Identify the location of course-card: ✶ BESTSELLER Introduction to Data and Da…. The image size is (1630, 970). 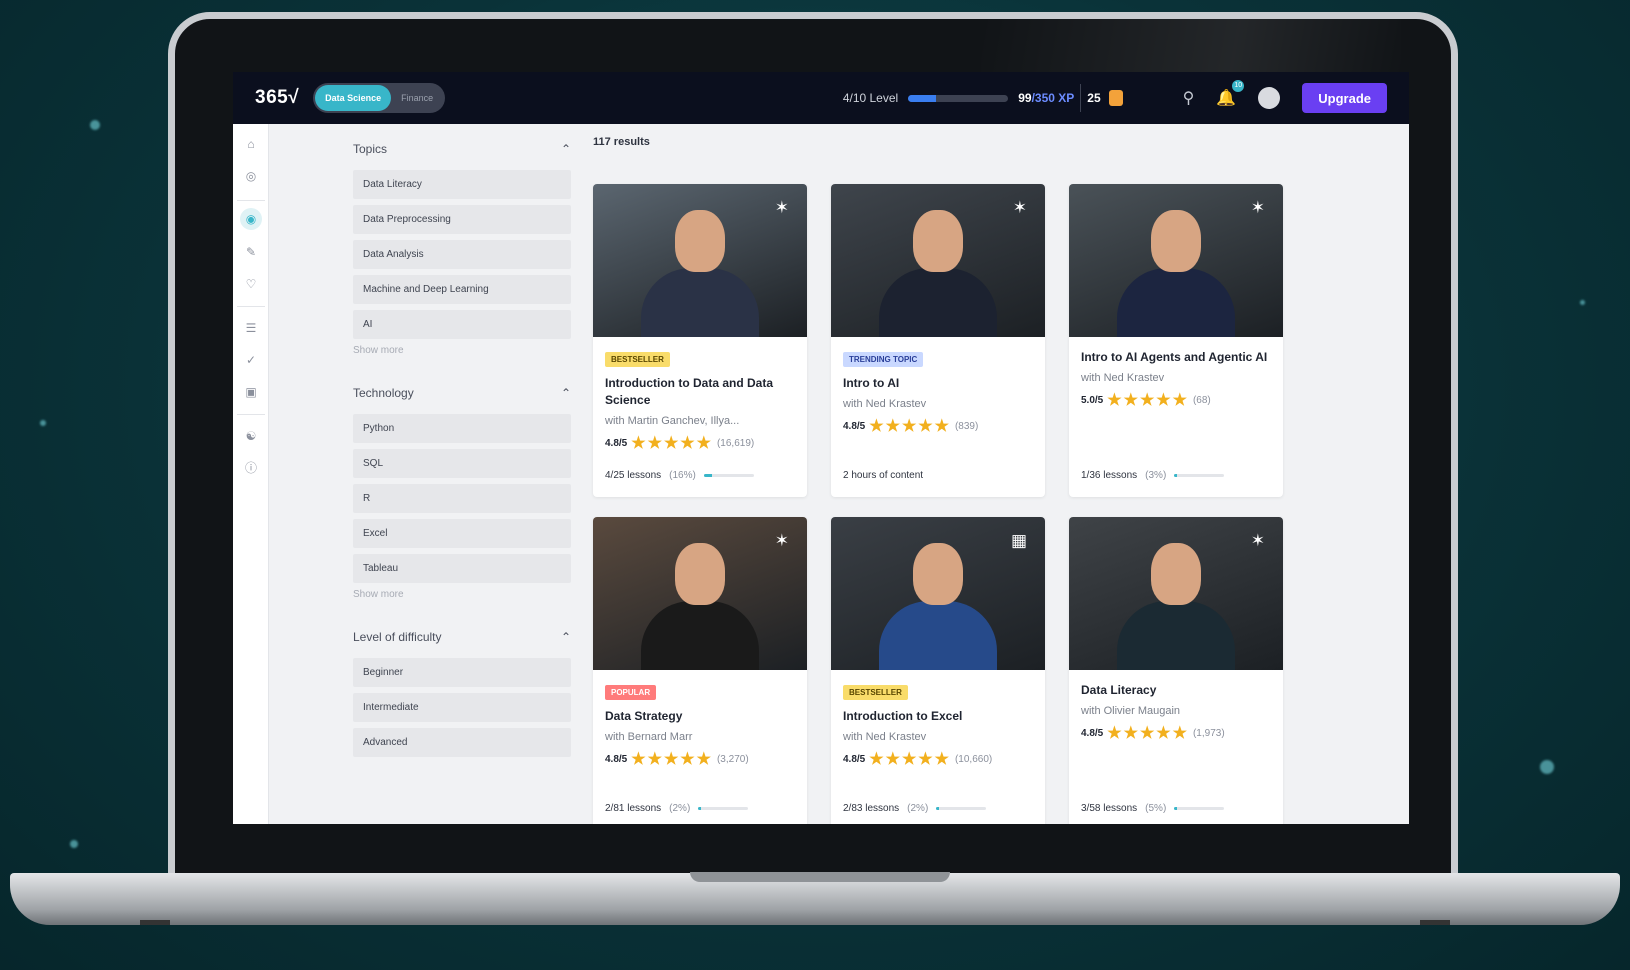
(700, 340).